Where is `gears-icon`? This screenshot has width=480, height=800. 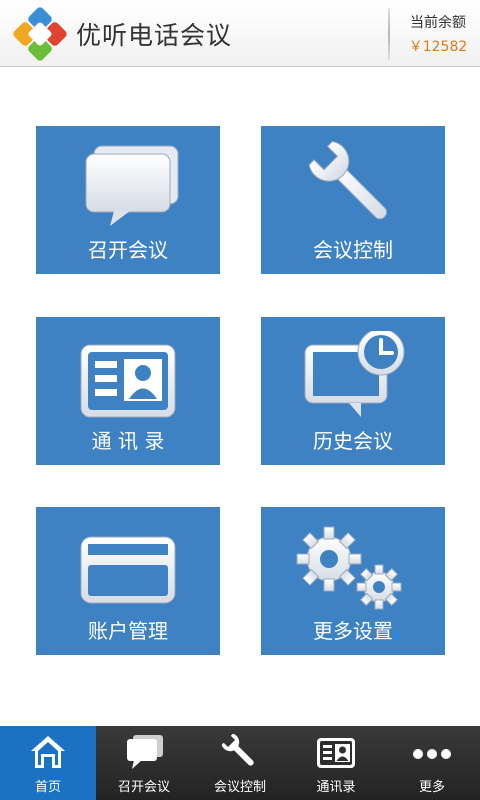
gears-icon is located at coordinates (349, 568).